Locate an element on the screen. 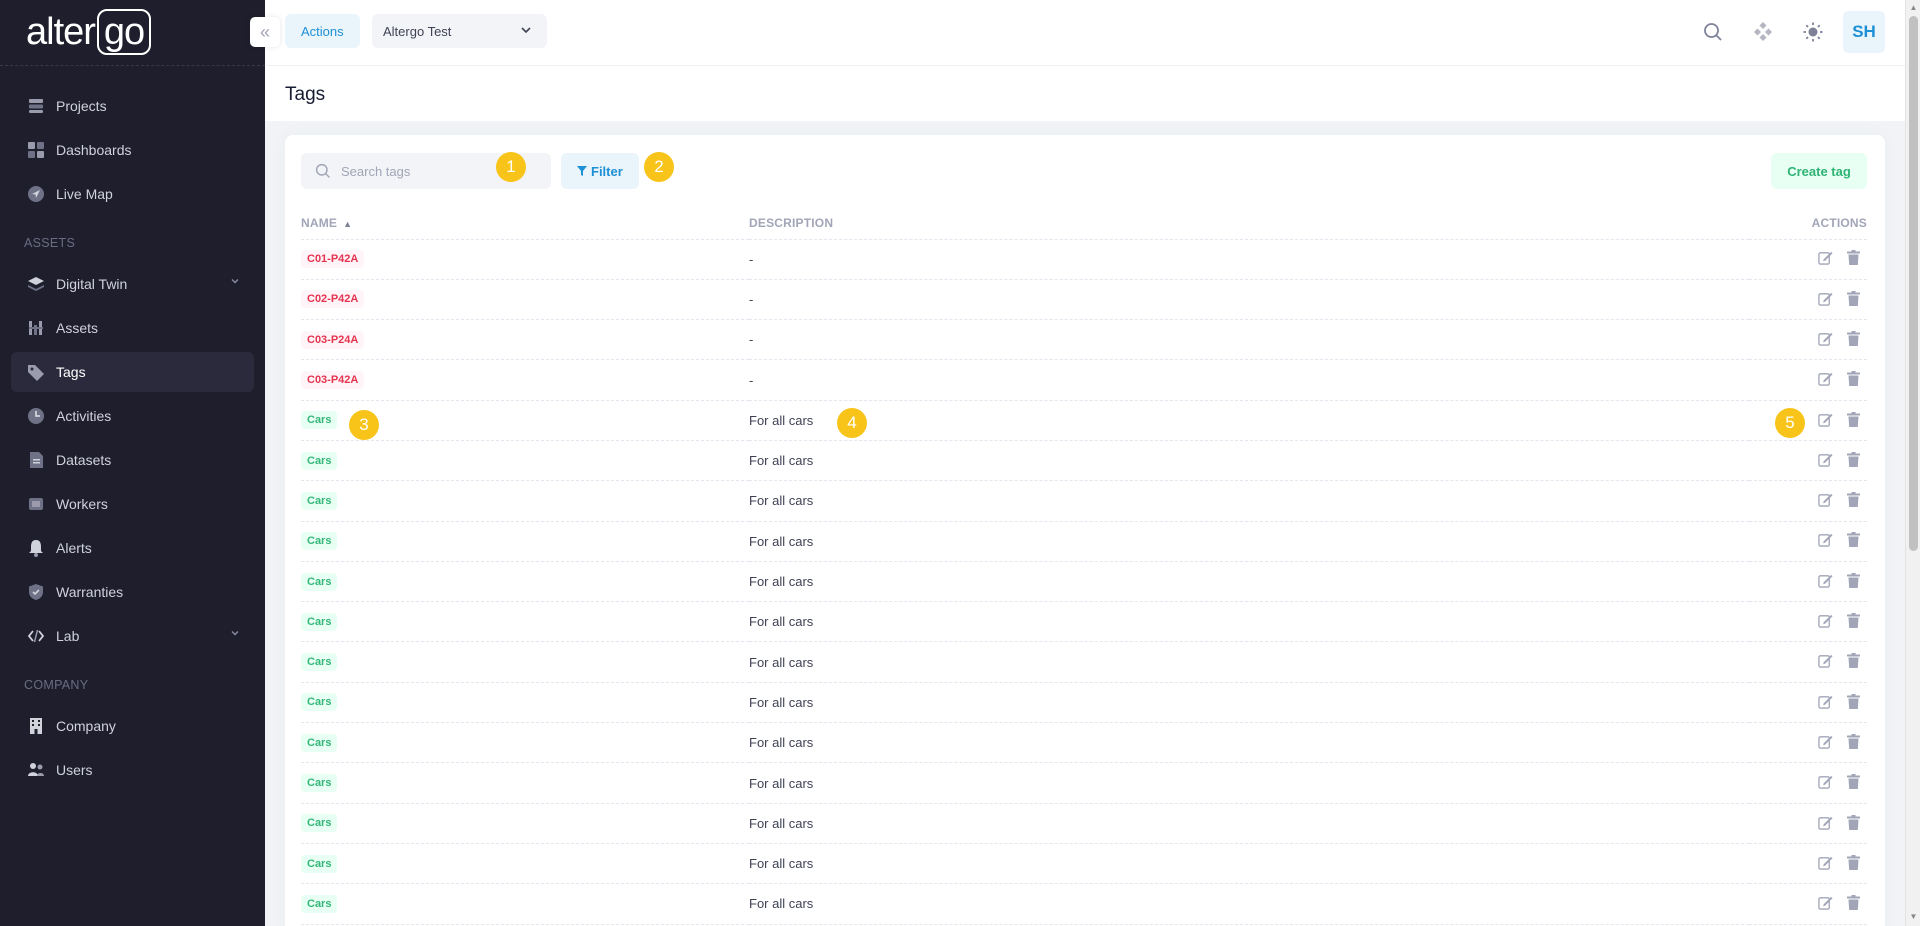  sidebar-item-warranties: Warranties is located at coordinates (132, 592).